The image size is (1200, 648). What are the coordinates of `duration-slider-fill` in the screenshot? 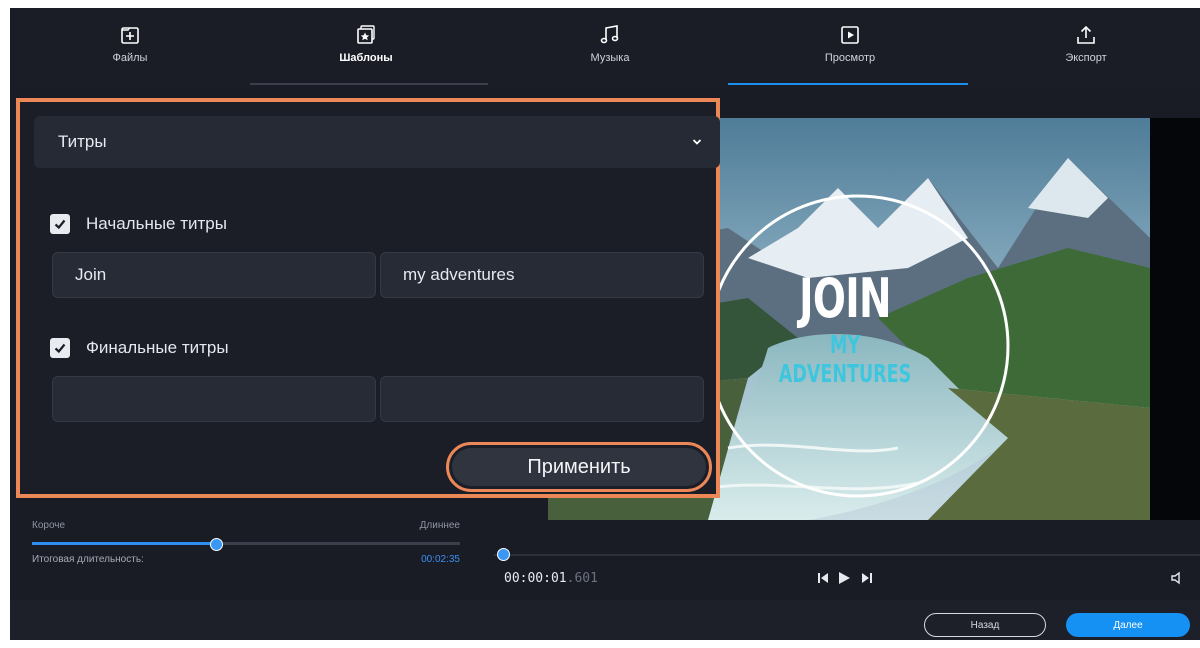 It's located at (124, 543).